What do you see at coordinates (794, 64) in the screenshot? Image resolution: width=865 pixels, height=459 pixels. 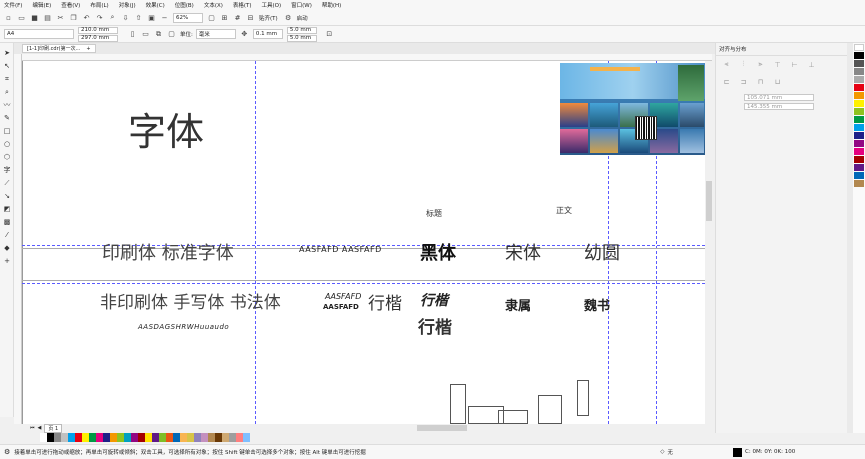 I see `align-middle-icon: ⊢` at bounding box center [794, 64].